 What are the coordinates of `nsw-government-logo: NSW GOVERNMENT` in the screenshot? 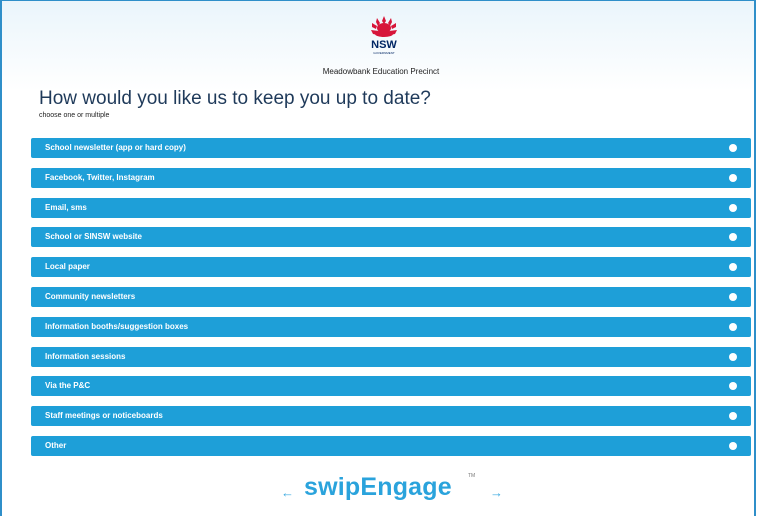 It's located at (384, 37).